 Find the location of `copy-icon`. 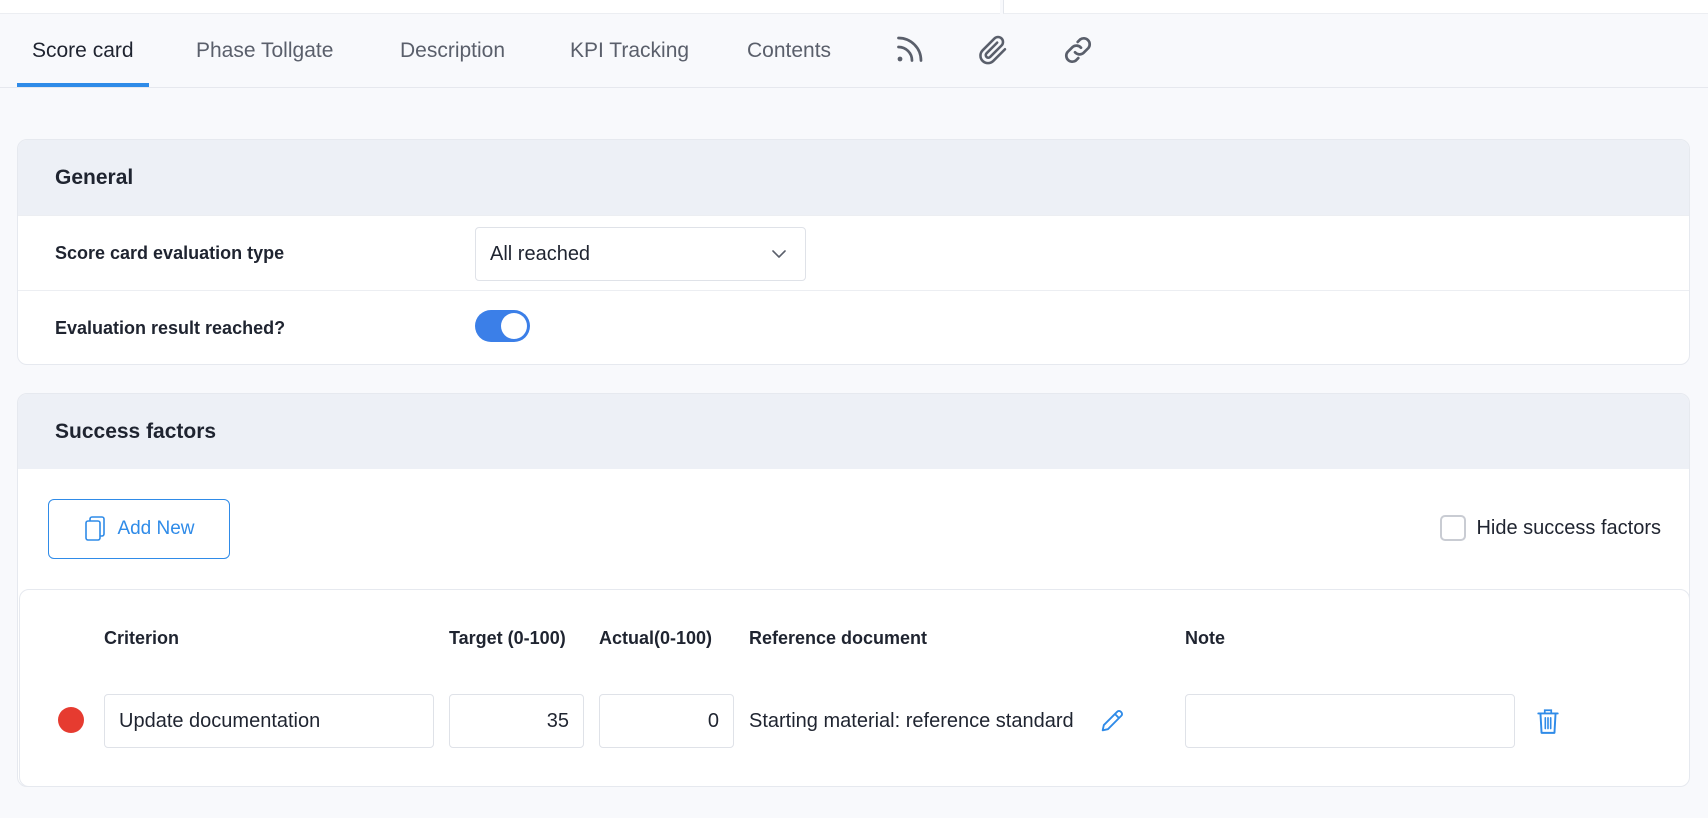

copy-icon is located at coordinates (95, 528).